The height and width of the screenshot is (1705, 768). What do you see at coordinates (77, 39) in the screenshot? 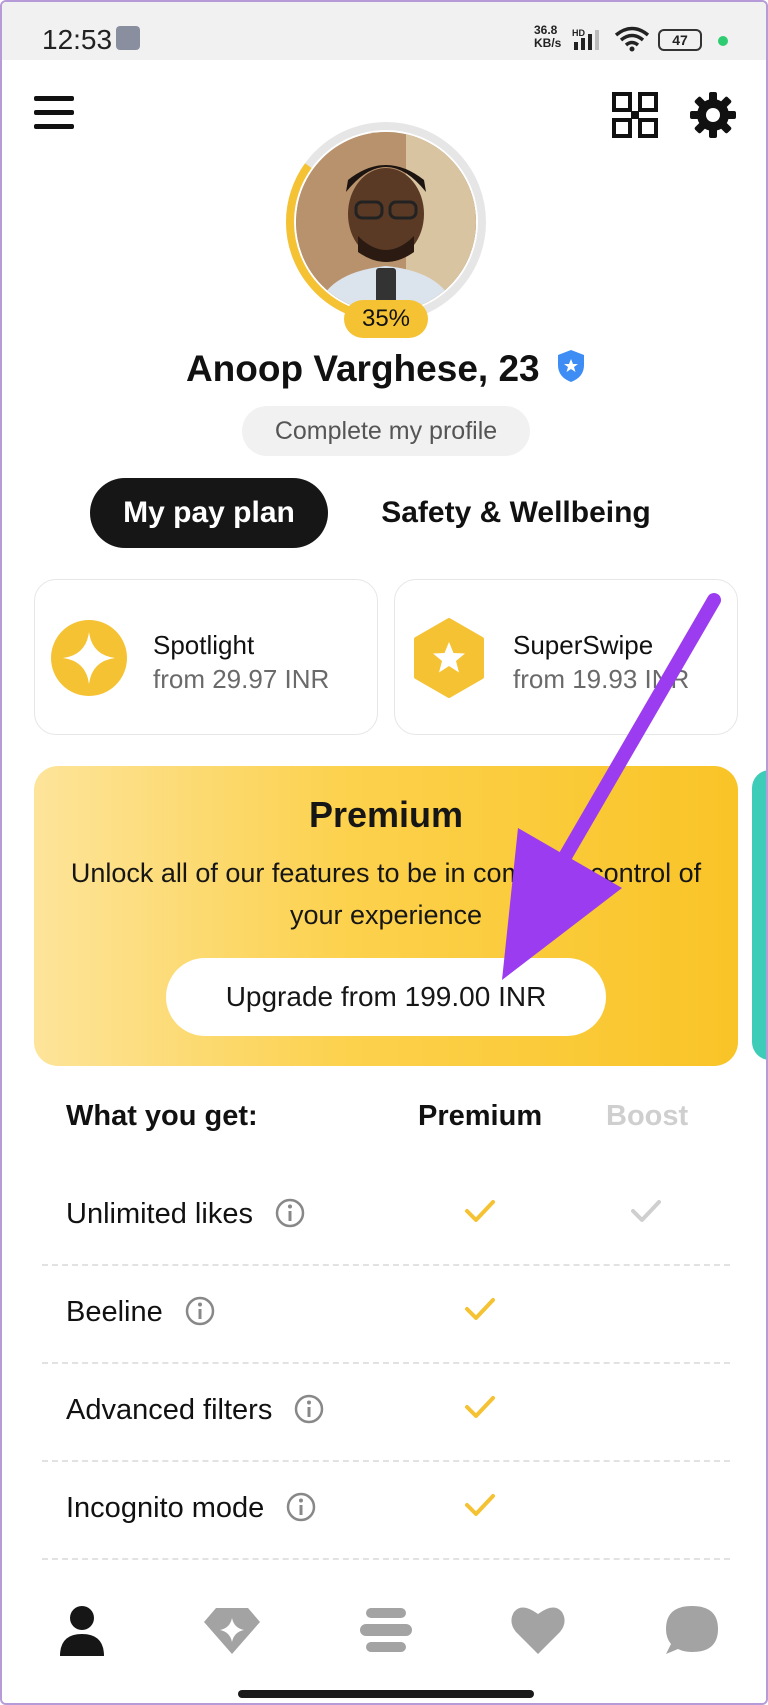
I see `status-time: 12:53` at bounding box center [77, 39].